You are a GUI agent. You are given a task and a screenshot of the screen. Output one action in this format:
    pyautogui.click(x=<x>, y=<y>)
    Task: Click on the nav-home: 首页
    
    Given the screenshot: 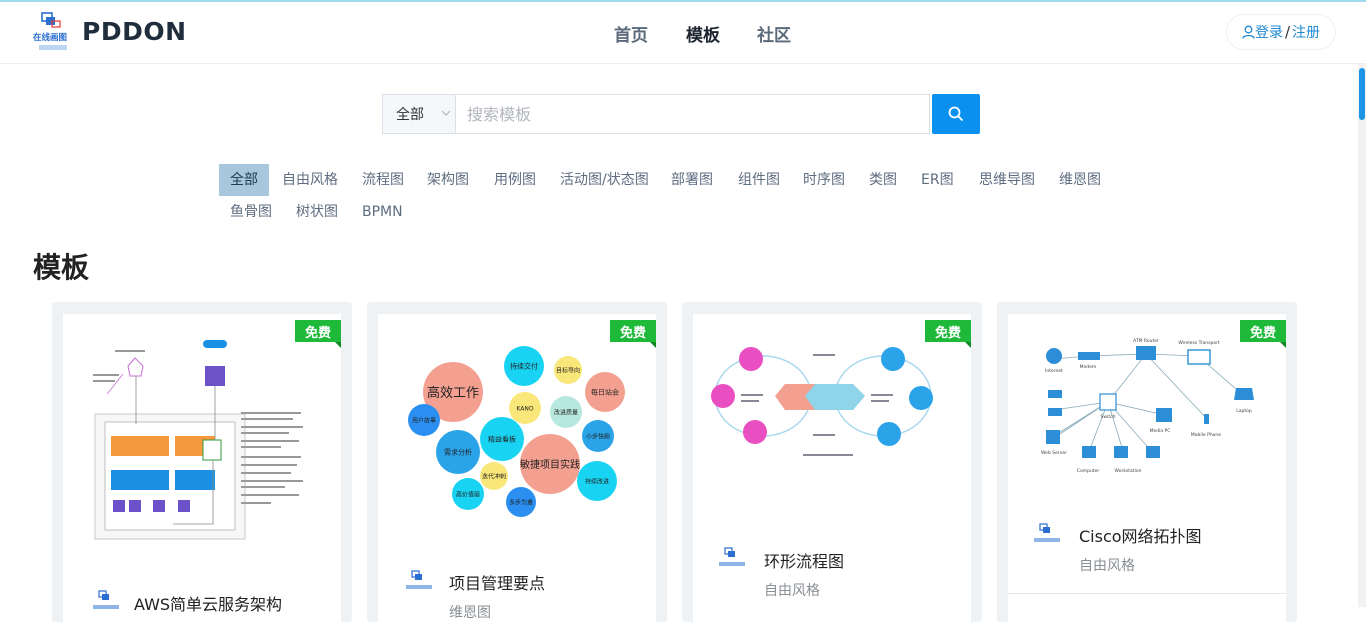 What is the action you would take?
    pyautogui.click(x=631, y=33)
    